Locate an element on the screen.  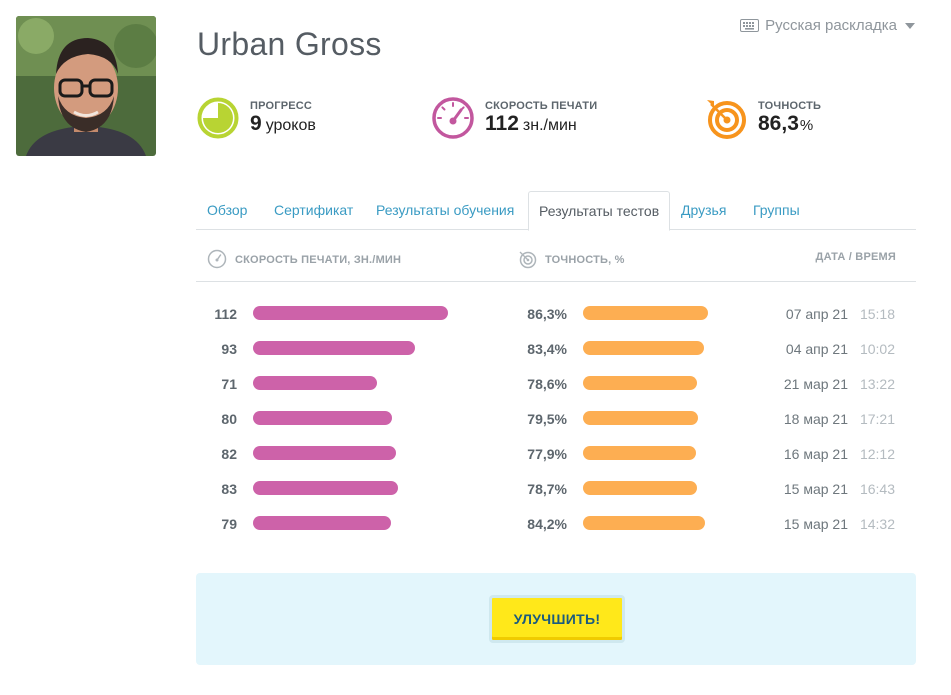
column-header-accuracy: ТОЧНОСТЬ, % is located at coordinates (571, 260).